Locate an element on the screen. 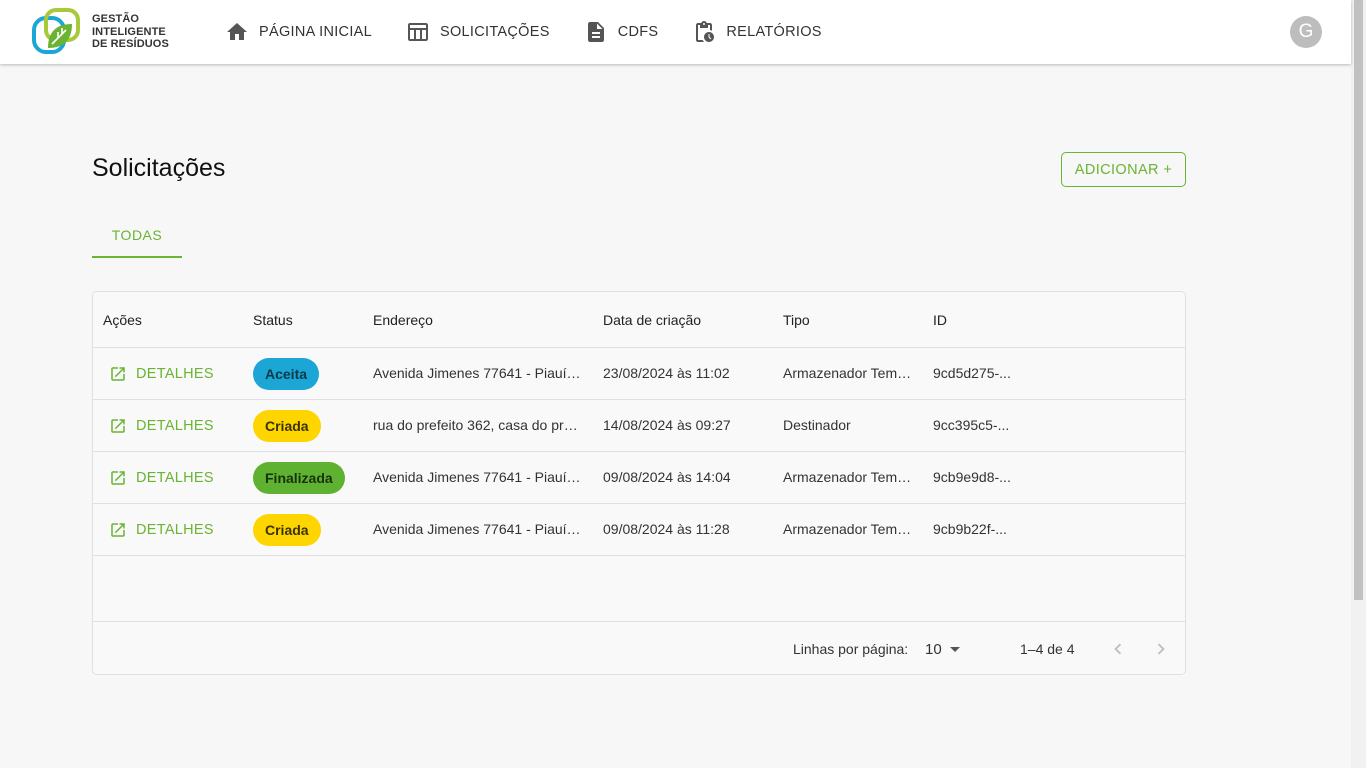  status-badge: Finalizada is located at coordinates (299, 478).